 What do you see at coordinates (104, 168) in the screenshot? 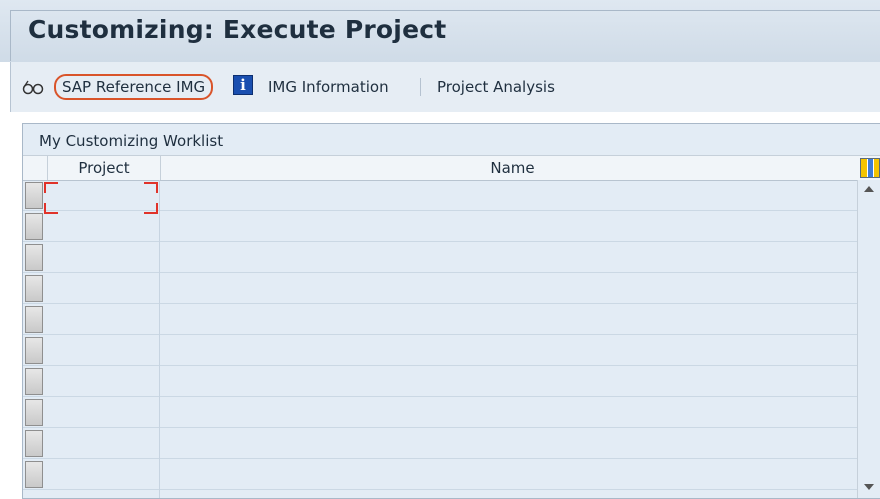
I see `column-header-project: Project` at bounding box center [104, 168].